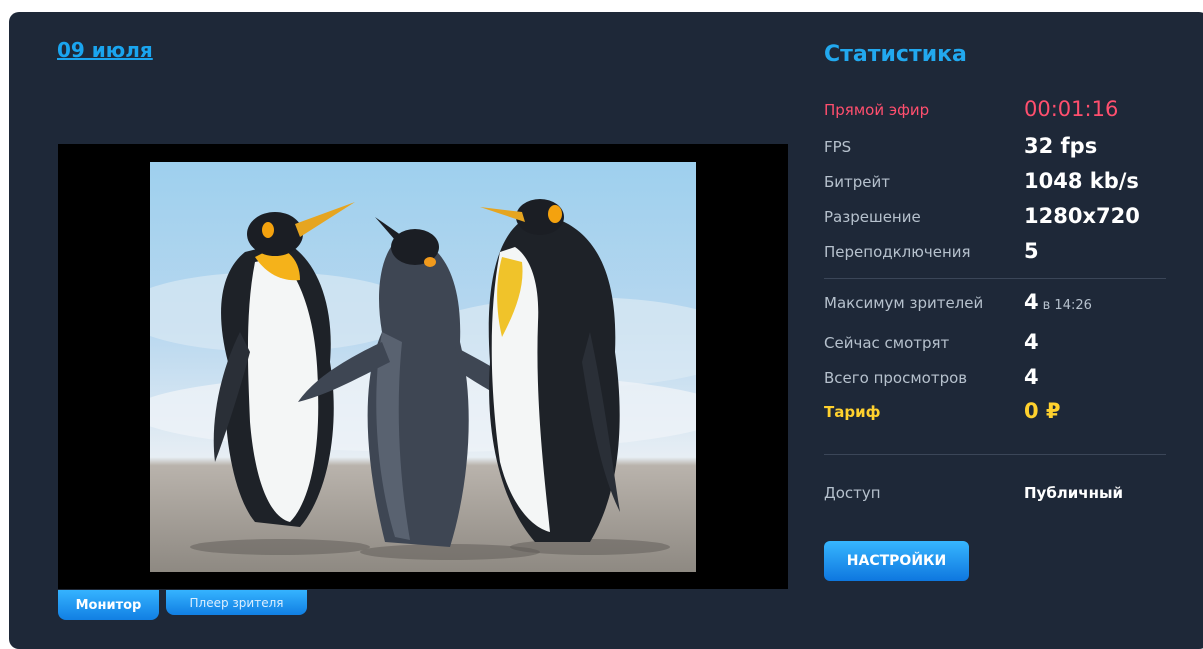  Describe the element at coordinates (1071, 109) in the screenshot. I see `live-timer: 00:01:16` at that location.